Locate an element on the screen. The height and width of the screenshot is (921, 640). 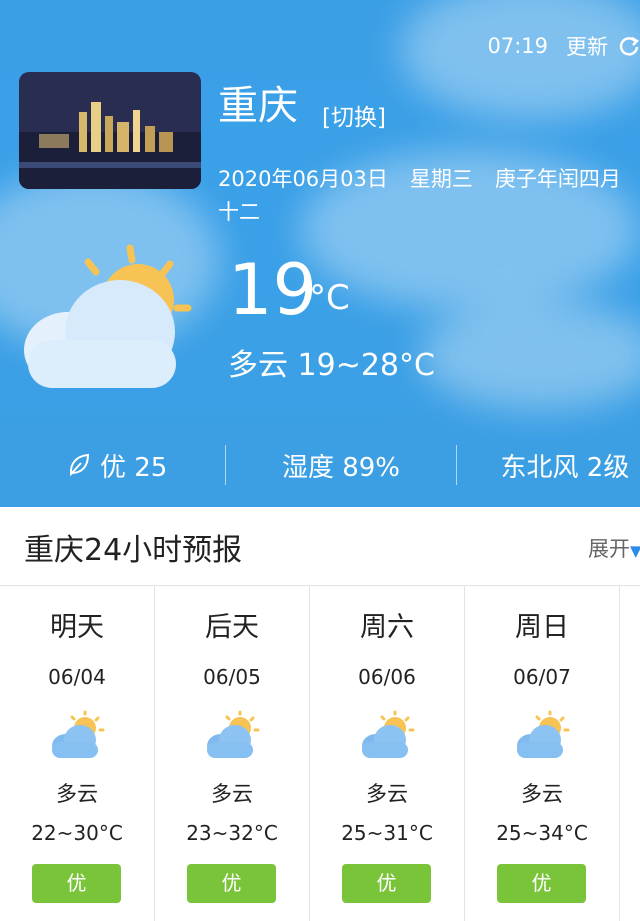
day-date: 06/04 is located at coordinates (77, 677).